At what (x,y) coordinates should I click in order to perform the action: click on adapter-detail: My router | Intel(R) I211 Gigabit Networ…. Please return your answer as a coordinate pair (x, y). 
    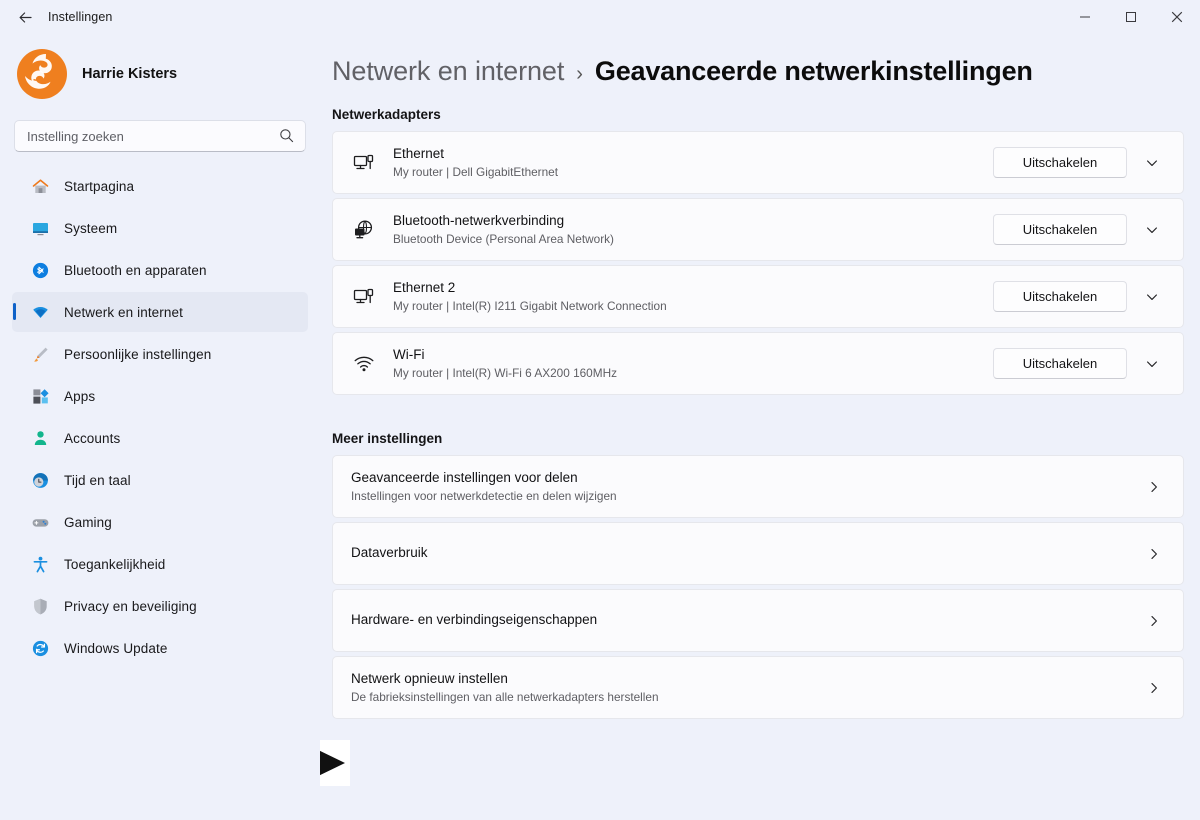
    Looking at the image, I should click on (530, 305).